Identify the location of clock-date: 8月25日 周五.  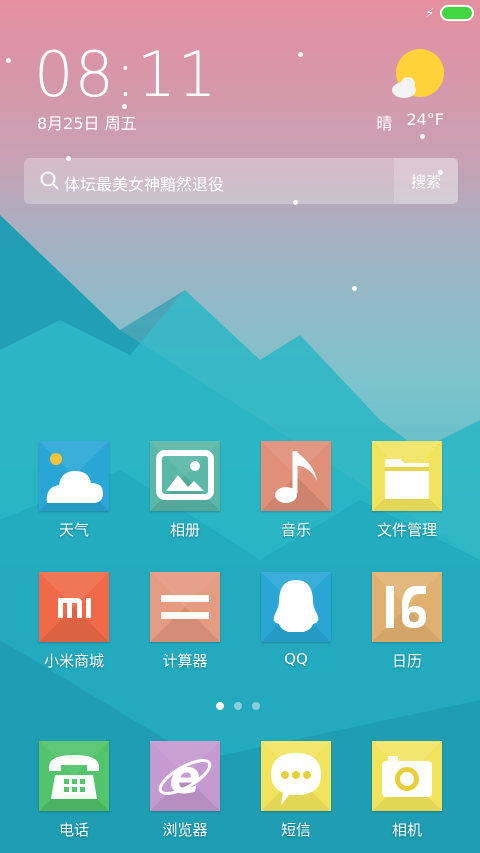
(87, 123).